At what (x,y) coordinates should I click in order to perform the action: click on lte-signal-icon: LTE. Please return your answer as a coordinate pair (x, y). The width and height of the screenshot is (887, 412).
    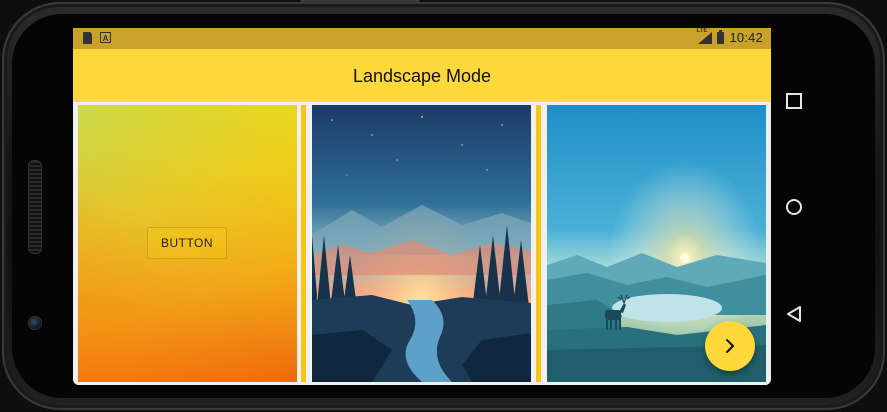
    Looking at the image, I should click on (704, 36).